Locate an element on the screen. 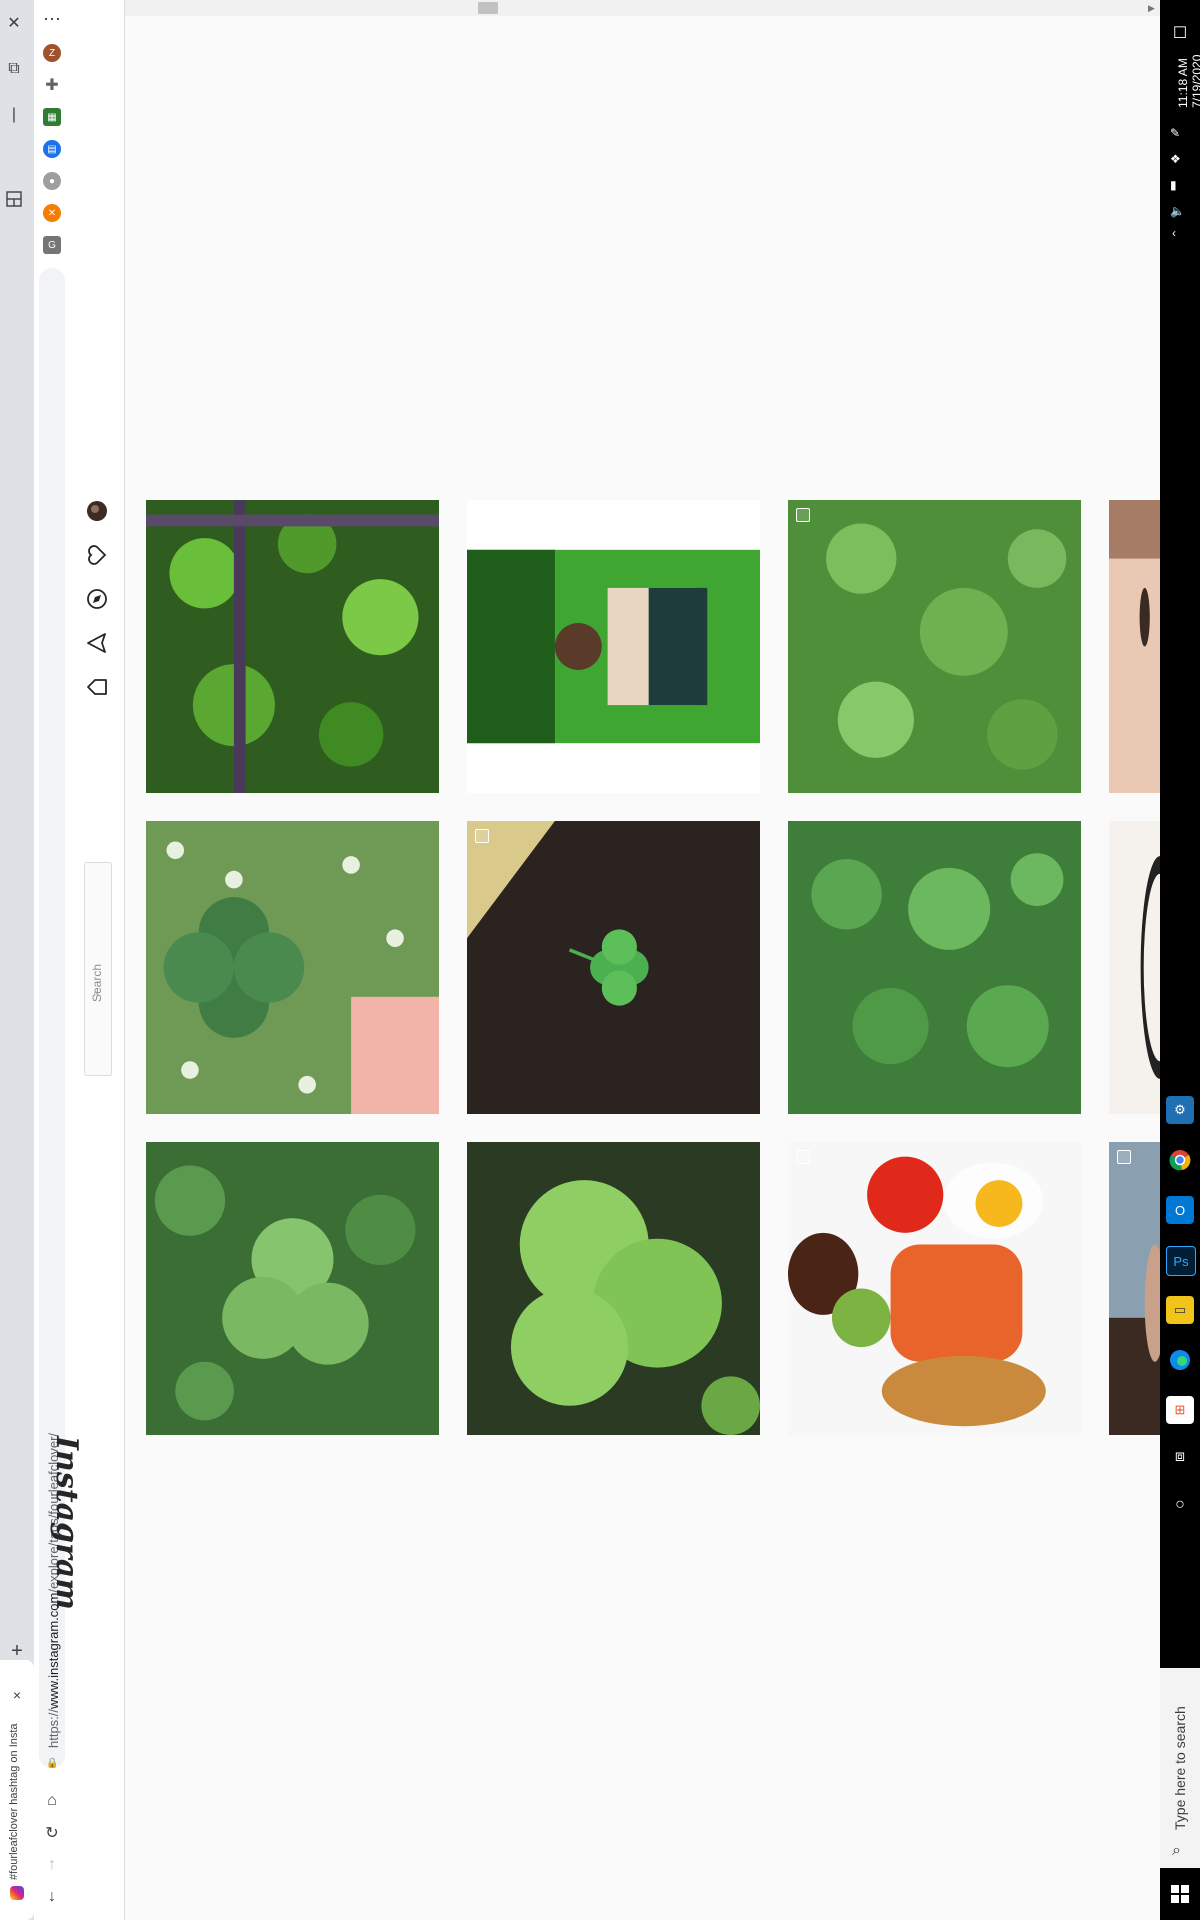 The image size is (1200, 1920). profile-extension-icon: Z is located at coordinates (52, 53).